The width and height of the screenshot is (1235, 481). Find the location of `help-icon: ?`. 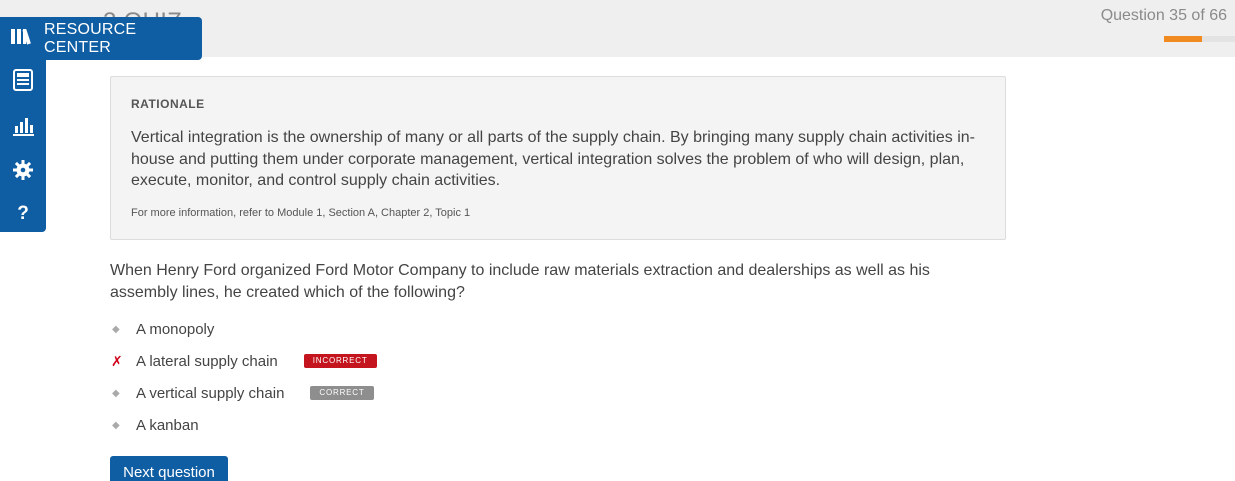

help-icon: ? is located at coordinates (23, 213).